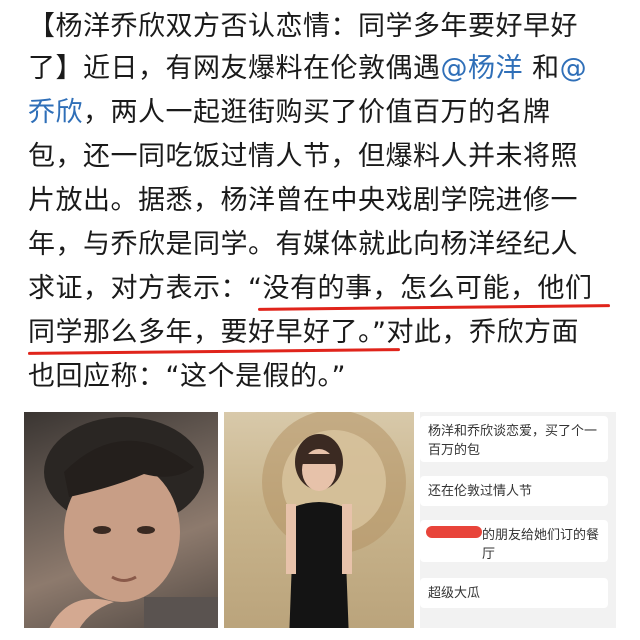  I want to click on post-line-4: 包，还一同吃饭过情人节，但爆料人并未将照, so click(303, 156).